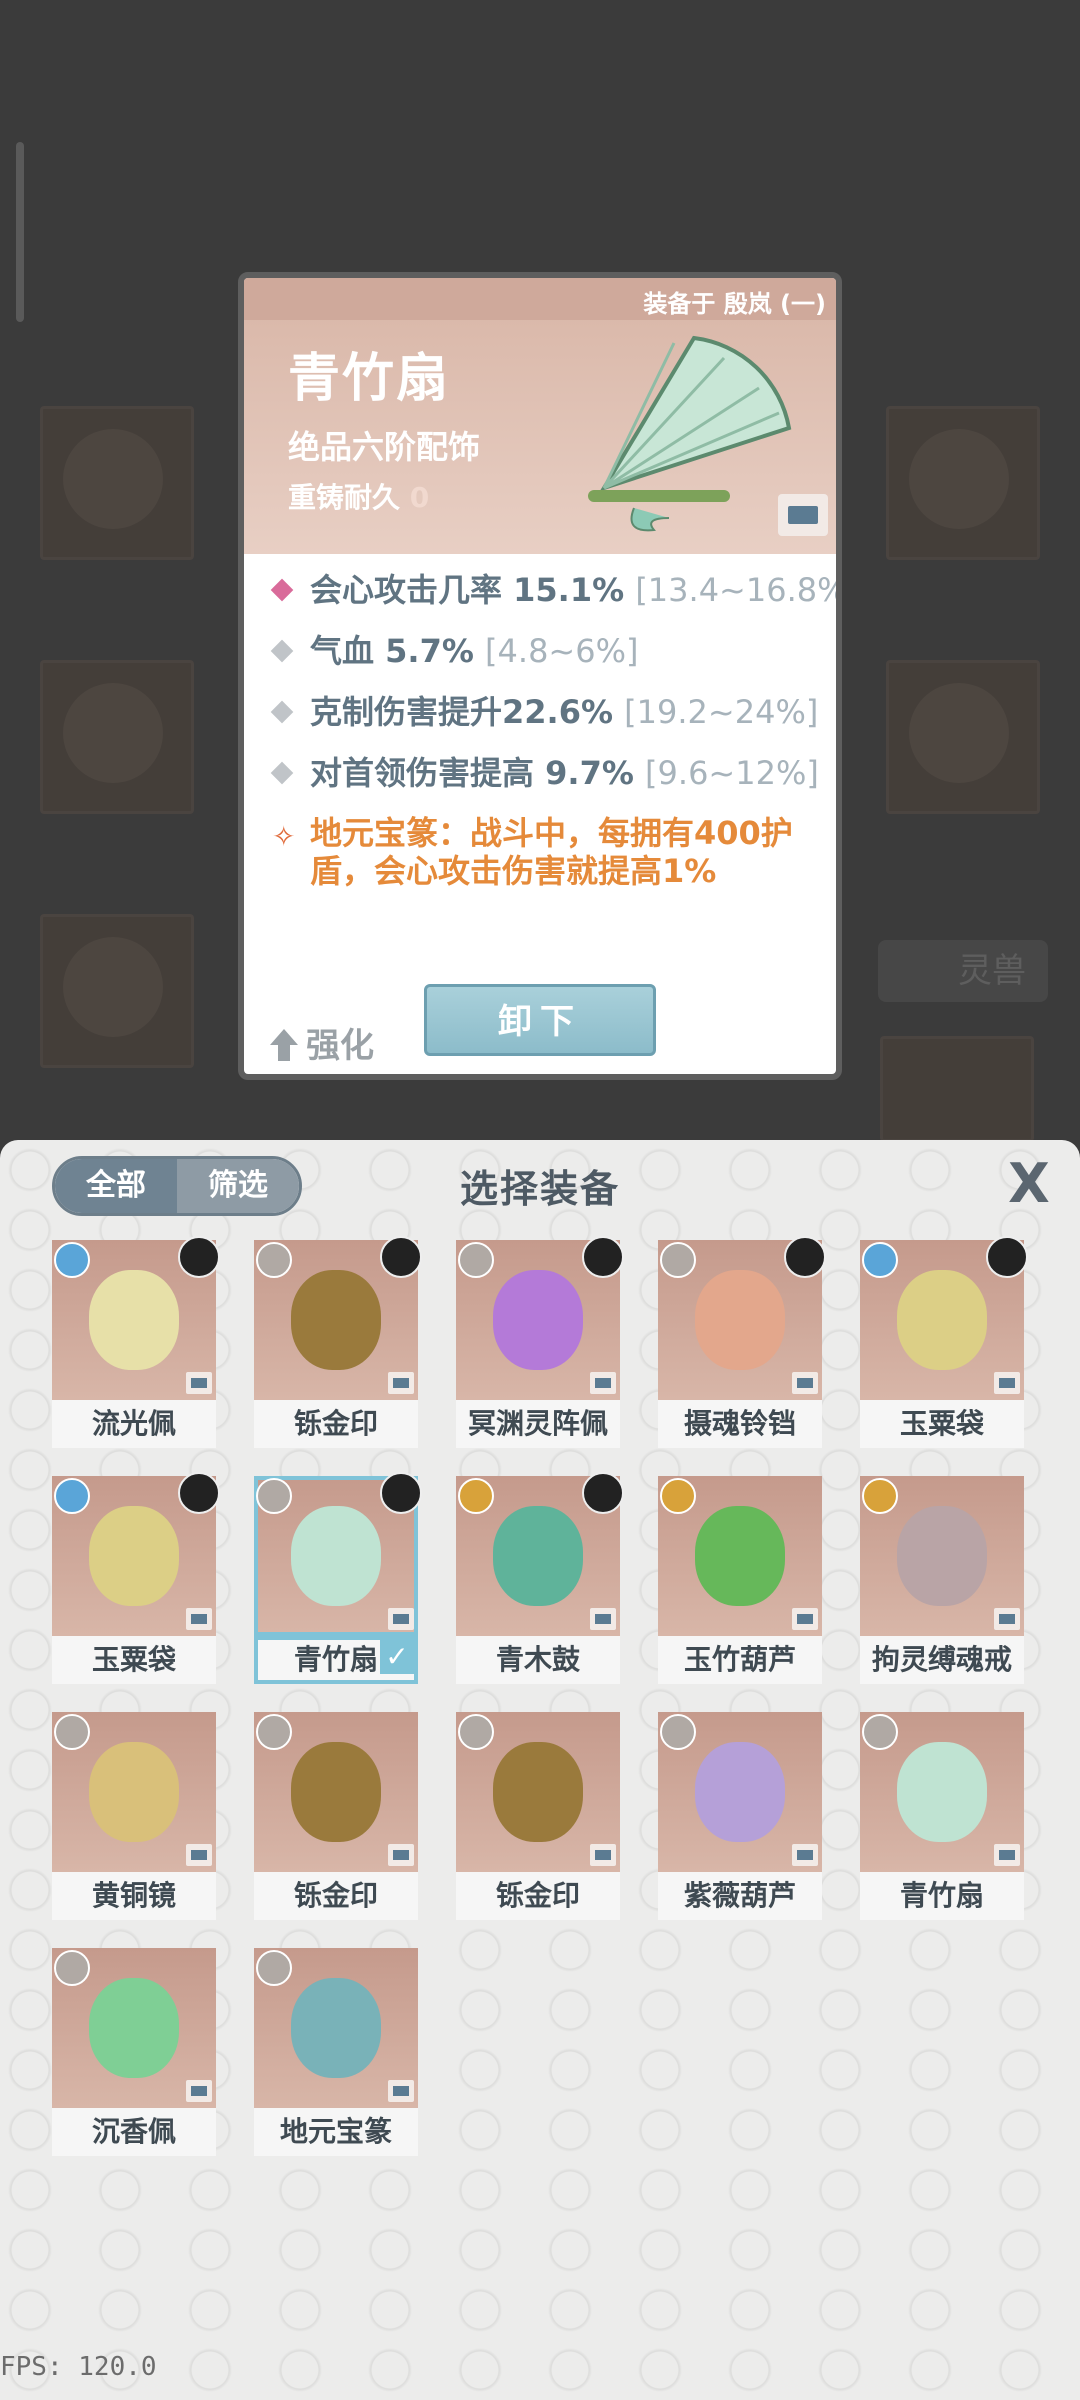  Describe the element at coordinates (284, 1045) in the screenshot. I see `up-arrow-icon` at that location.